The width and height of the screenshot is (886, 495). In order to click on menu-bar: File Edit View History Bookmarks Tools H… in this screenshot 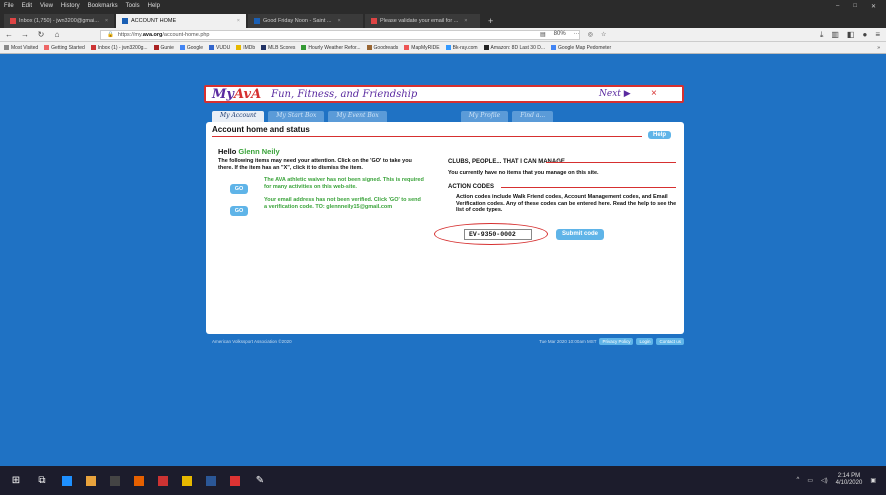, I will do `click(443, 6)`.